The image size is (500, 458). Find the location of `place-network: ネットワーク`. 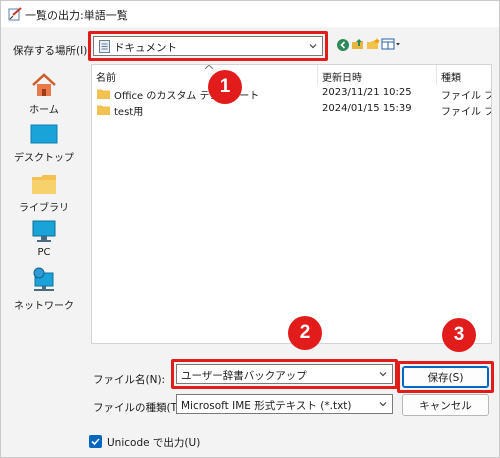

place-network: ネットワーク is located at coordinates (44, 289).